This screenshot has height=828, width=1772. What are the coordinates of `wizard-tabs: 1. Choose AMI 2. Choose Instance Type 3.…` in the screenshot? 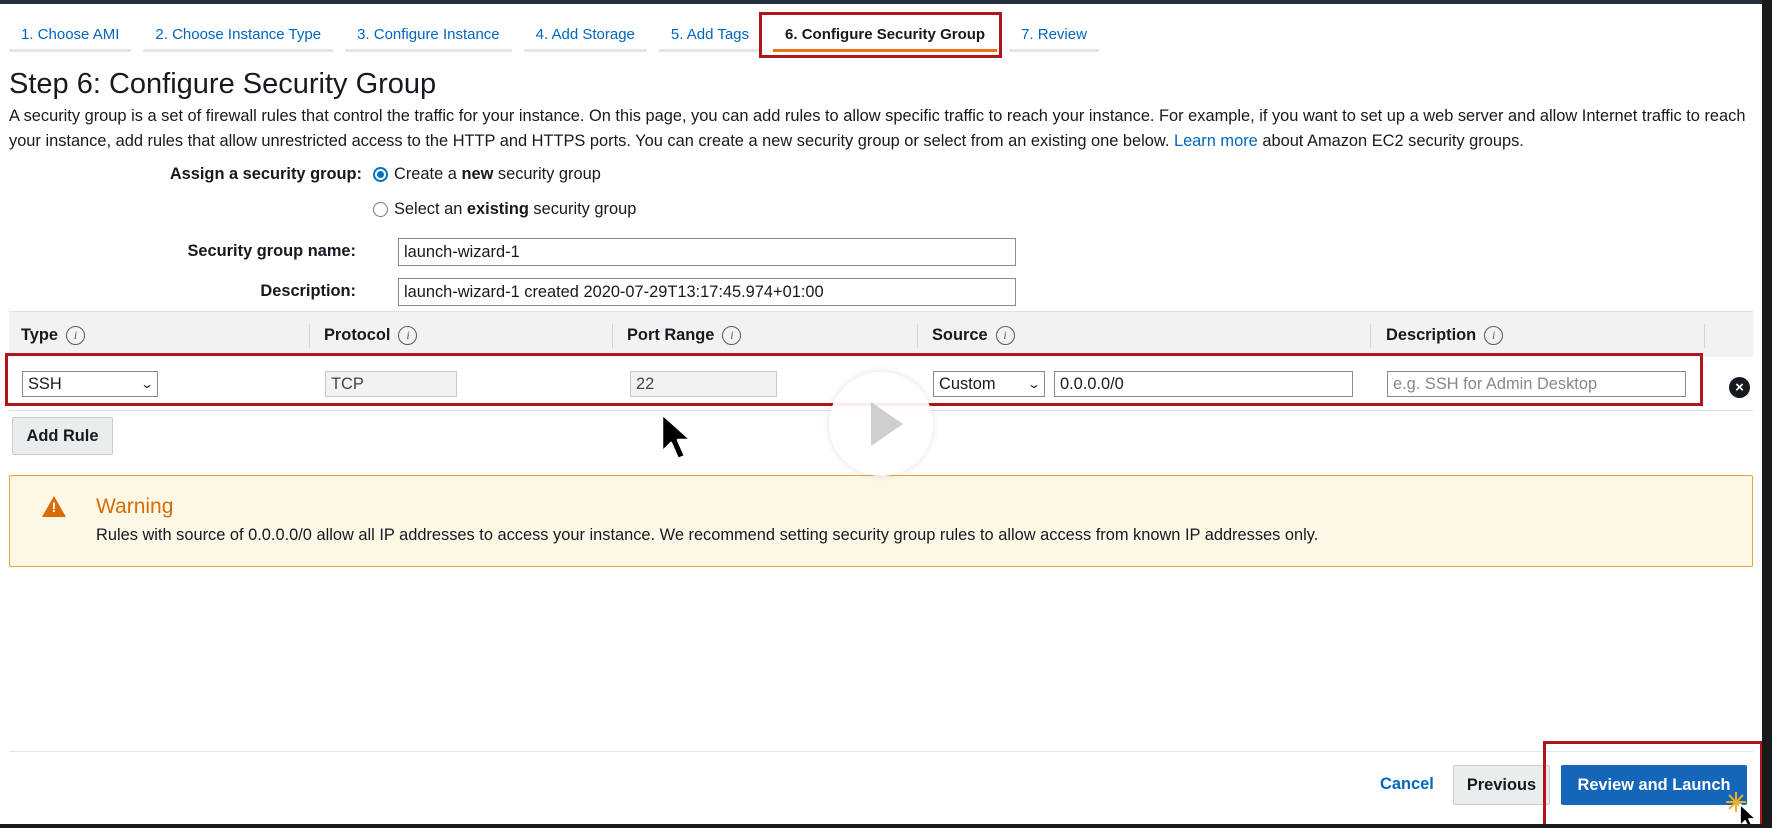 It's located at (560, 35).